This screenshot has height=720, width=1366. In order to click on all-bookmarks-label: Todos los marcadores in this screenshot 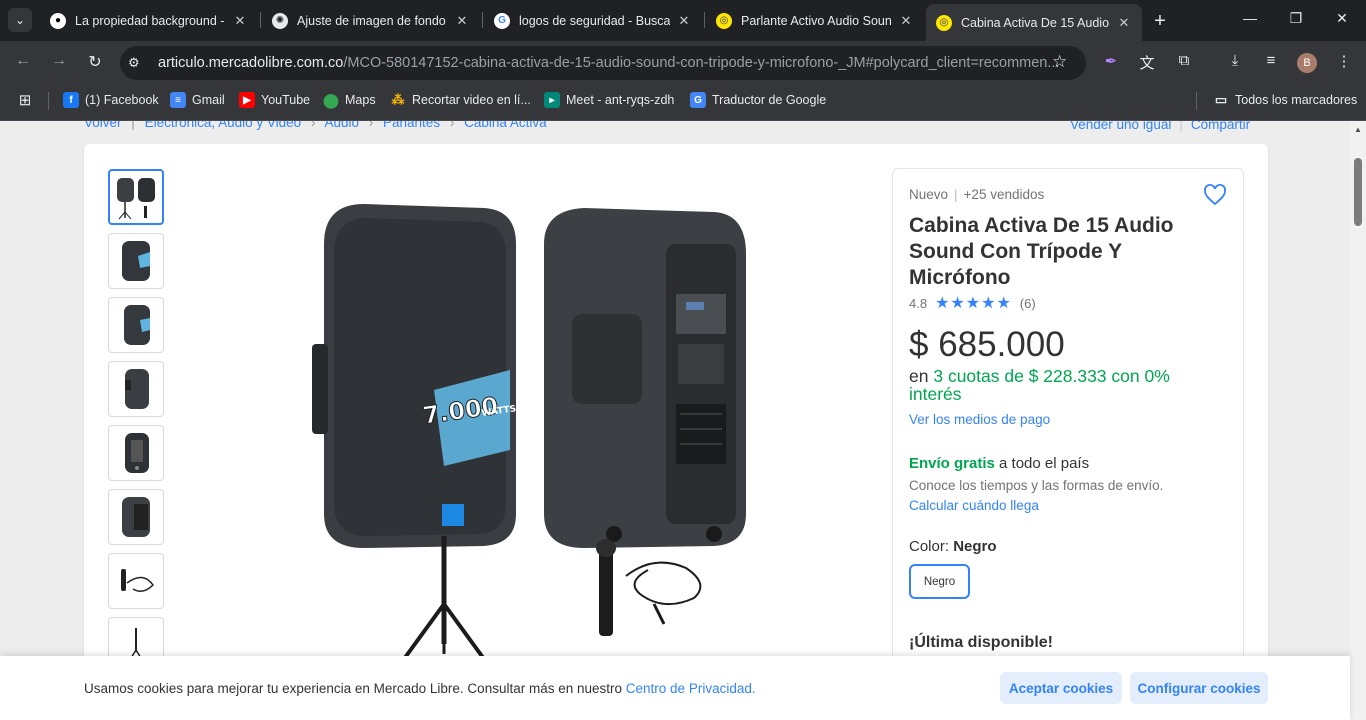, I will do `click(1296, 100)`.